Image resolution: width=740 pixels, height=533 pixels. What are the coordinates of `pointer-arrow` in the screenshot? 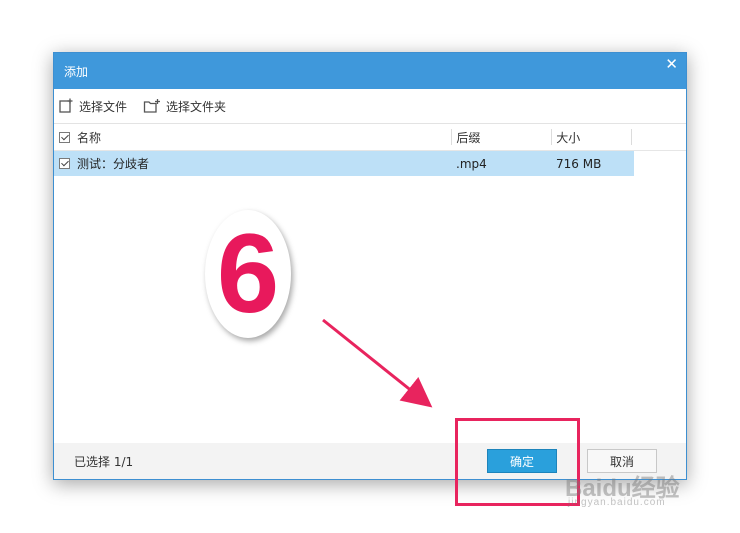 It's located at (377, 363).